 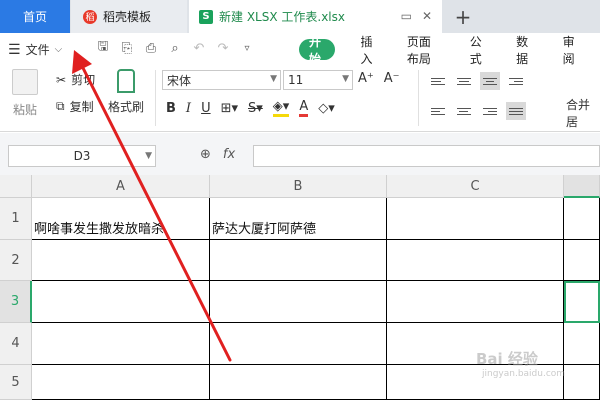 I want to click on window-icon: ▭, so click(x=406, y=16).